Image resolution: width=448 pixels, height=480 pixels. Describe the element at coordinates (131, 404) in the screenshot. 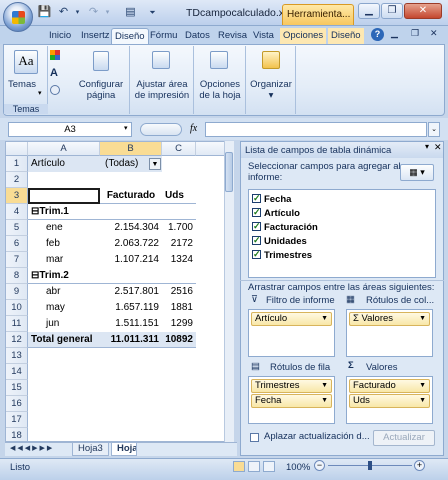

I see `cell-b16` at that location.